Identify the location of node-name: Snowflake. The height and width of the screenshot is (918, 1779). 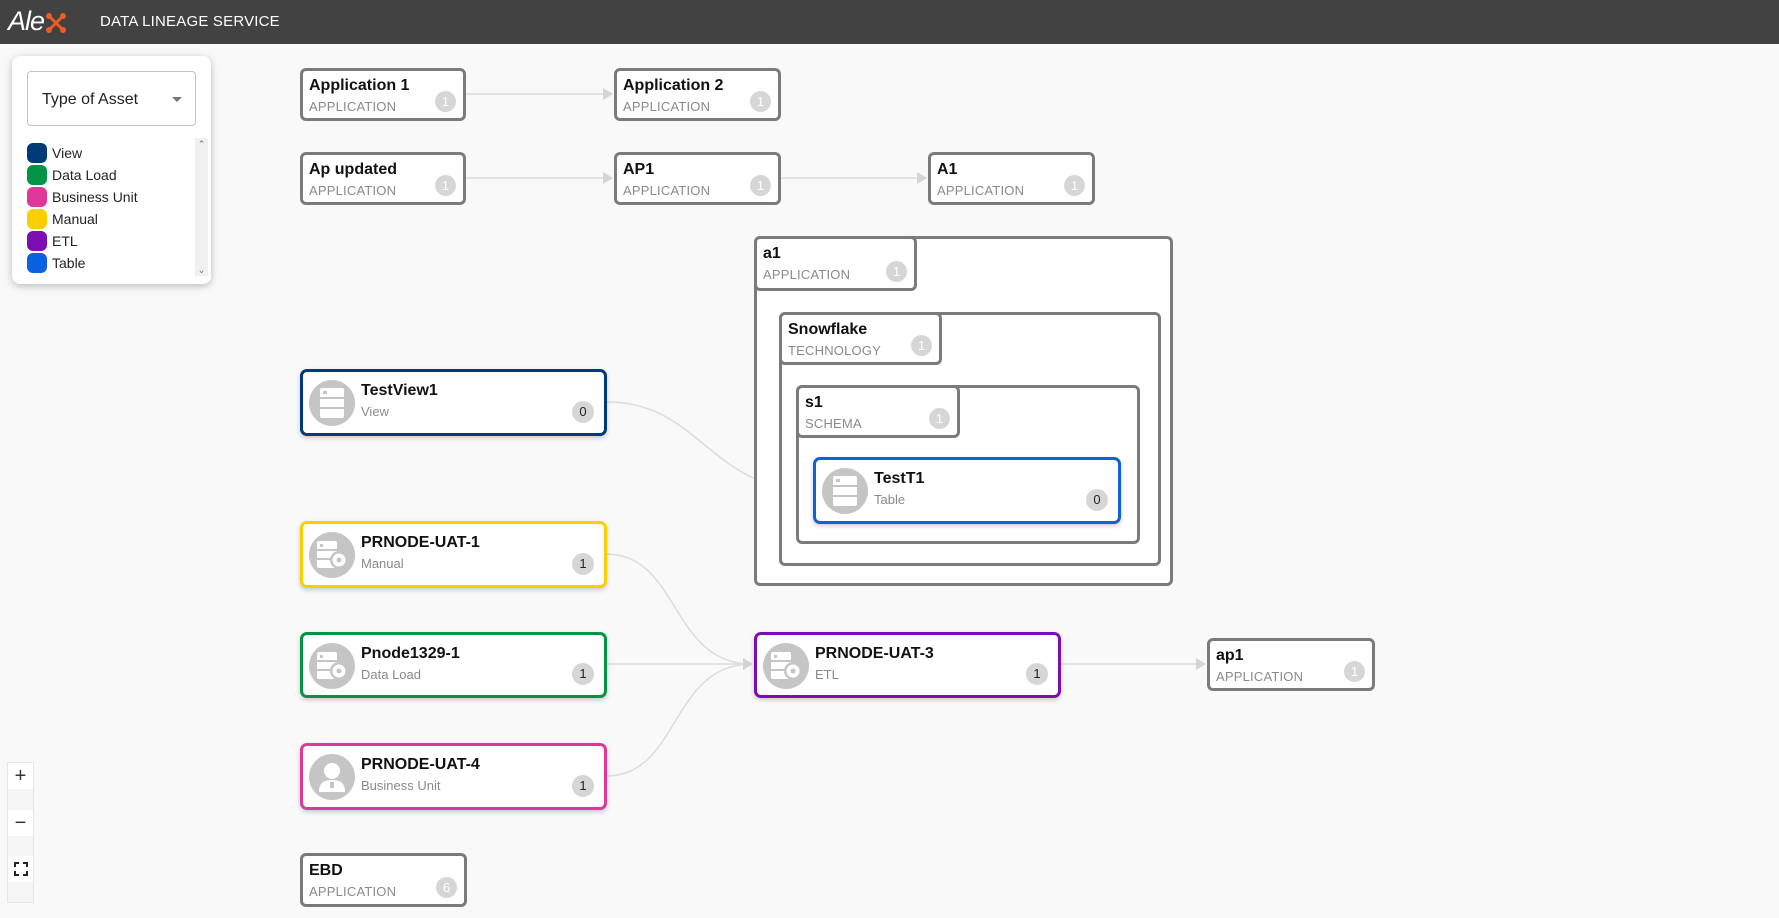
(828, 329).